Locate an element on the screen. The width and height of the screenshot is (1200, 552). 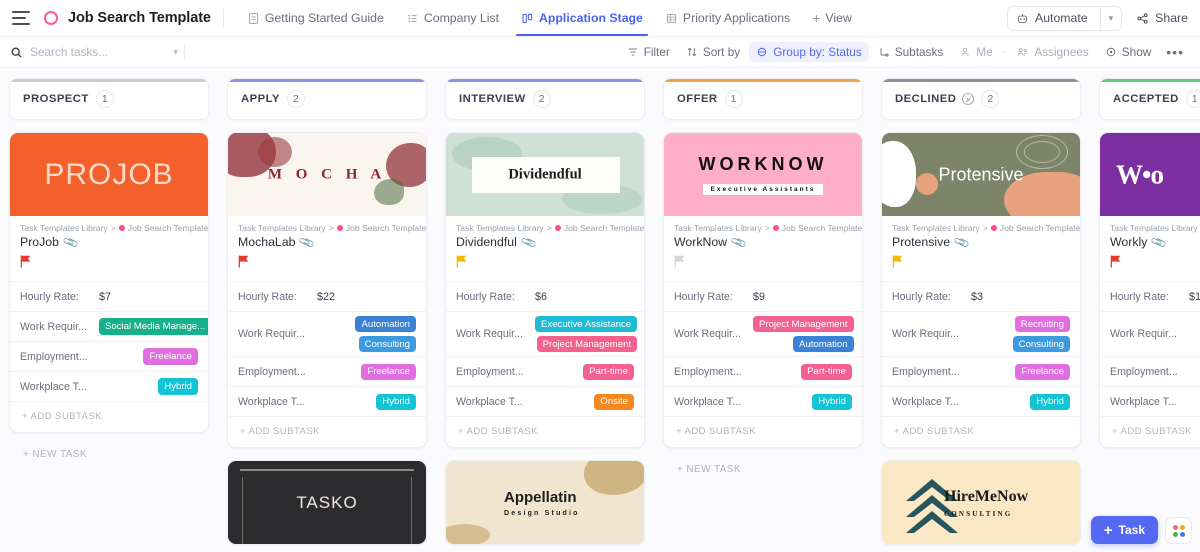
field-workplace-type: Workplace T... Onsite is located at coordinates (545, 401).